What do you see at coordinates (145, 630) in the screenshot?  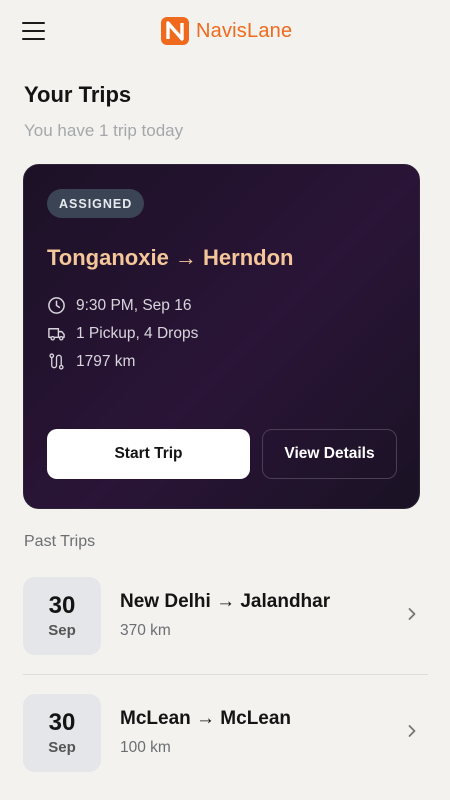 I see `past-trip-distance: 370 km` at bounding box center [145, 630].